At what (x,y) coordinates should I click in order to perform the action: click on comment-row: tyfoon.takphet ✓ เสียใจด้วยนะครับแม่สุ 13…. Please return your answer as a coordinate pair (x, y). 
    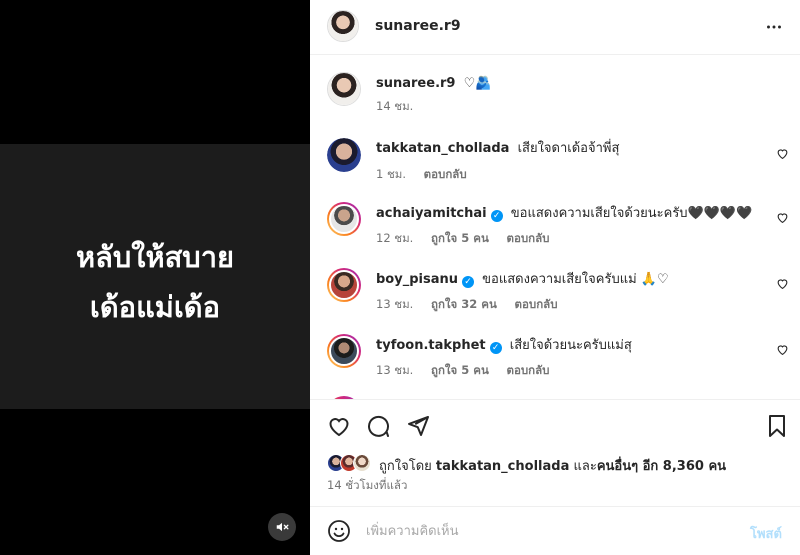
    Looking at the image, I should click on (555, 360).